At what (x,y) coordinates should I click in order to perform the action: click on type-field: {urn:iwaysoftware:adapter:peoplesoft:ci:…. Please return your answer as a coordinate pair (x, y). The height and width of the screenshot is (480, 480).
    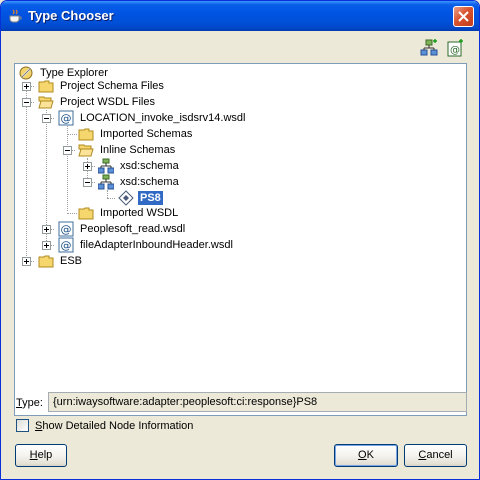
    Looking at the image, I should click on (257, 402).